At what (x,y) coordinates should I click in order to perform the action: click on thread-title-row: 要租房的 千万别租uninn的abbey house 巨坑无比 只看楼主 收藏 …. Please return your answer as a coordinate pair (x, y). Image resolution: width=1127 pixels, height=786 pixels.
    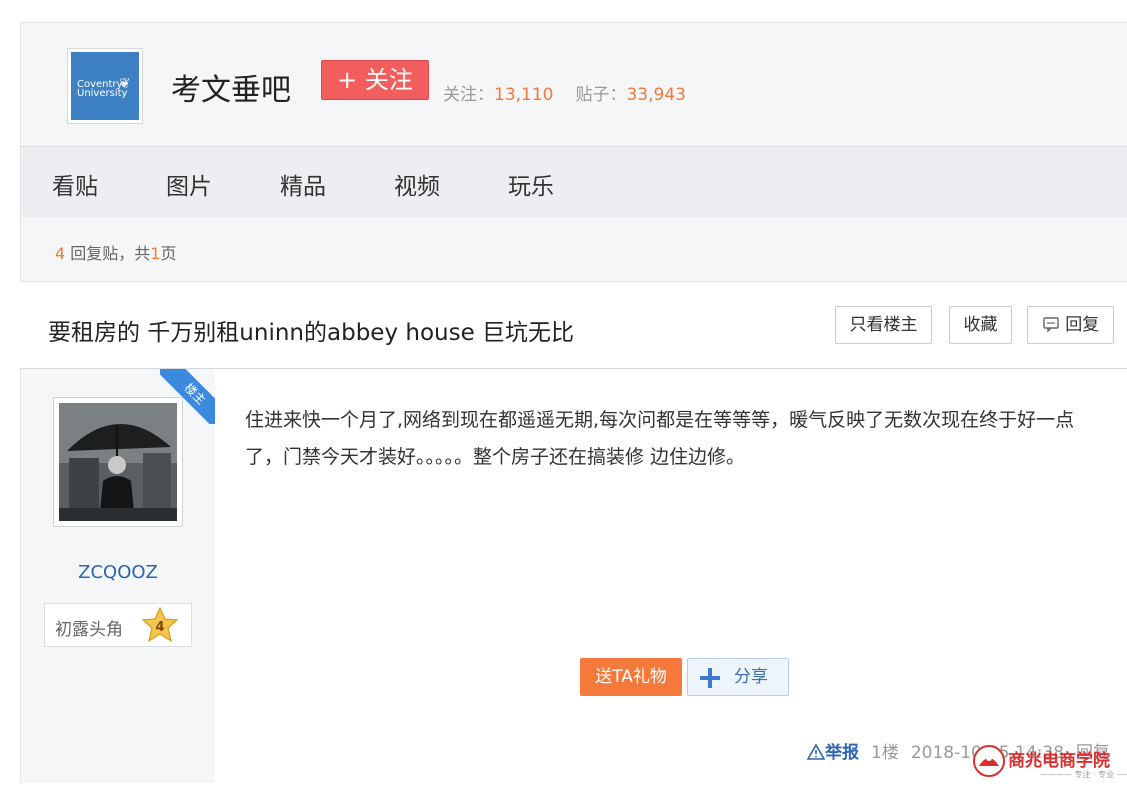
    Looking at the image, I should click on (573, 325).